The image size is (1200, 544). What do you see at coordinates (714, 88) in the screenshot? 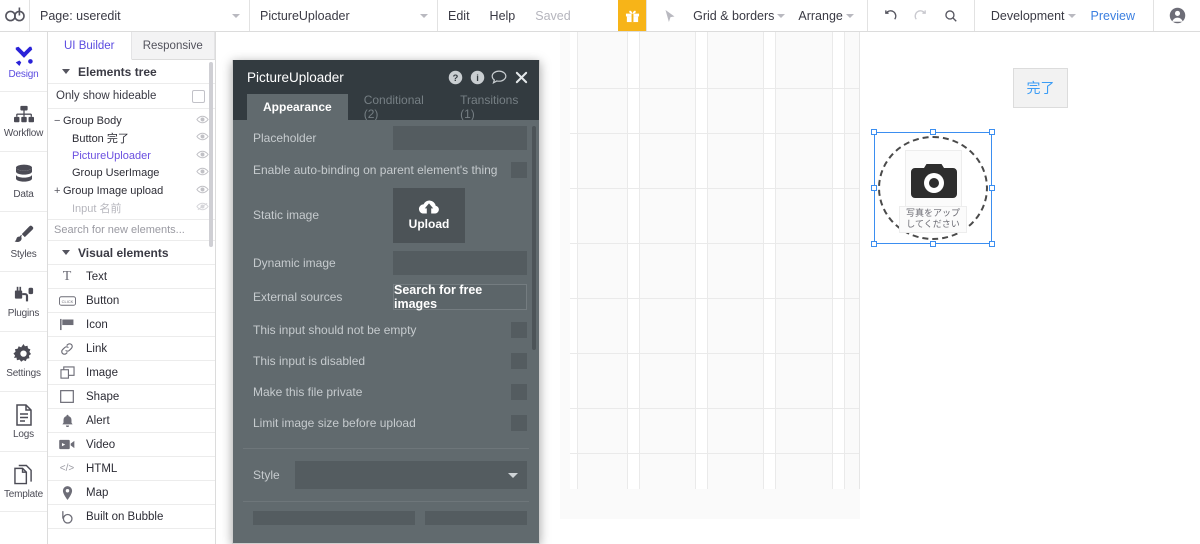
I see `grid-line-h` at bounding box center [714, 88].